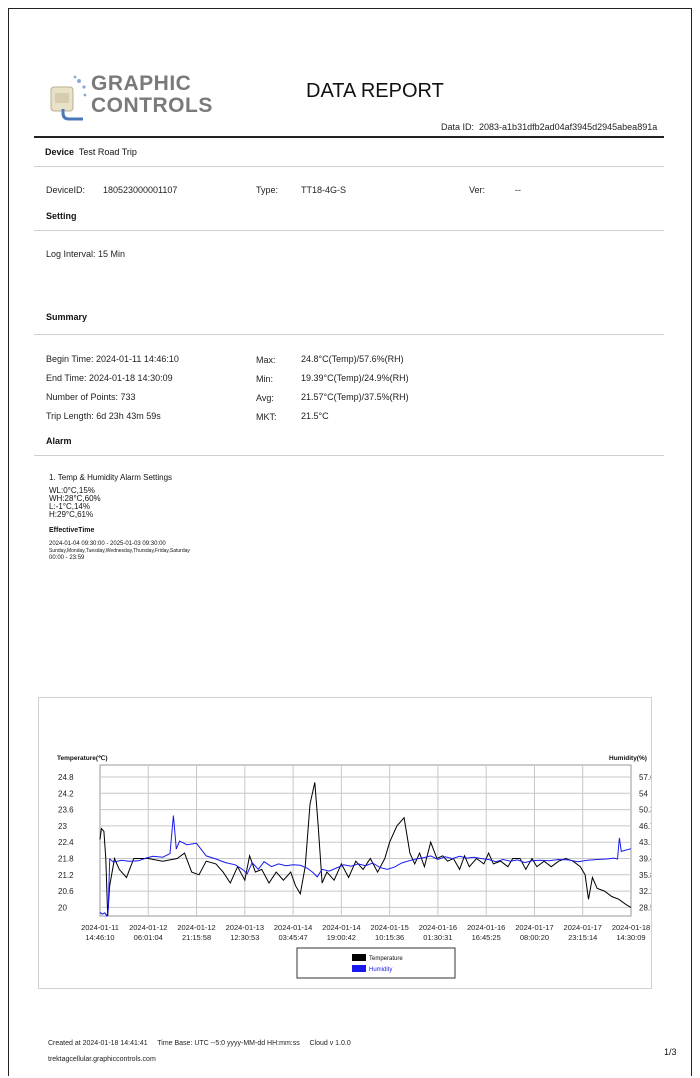  What do you see at coordinates (228, 1043) in the screenshot?
I see `footer-timebase: Time Base: UTC --5:0 yyyy-MM-dd HH:mm:ss` at bounding box center [228, 1043].